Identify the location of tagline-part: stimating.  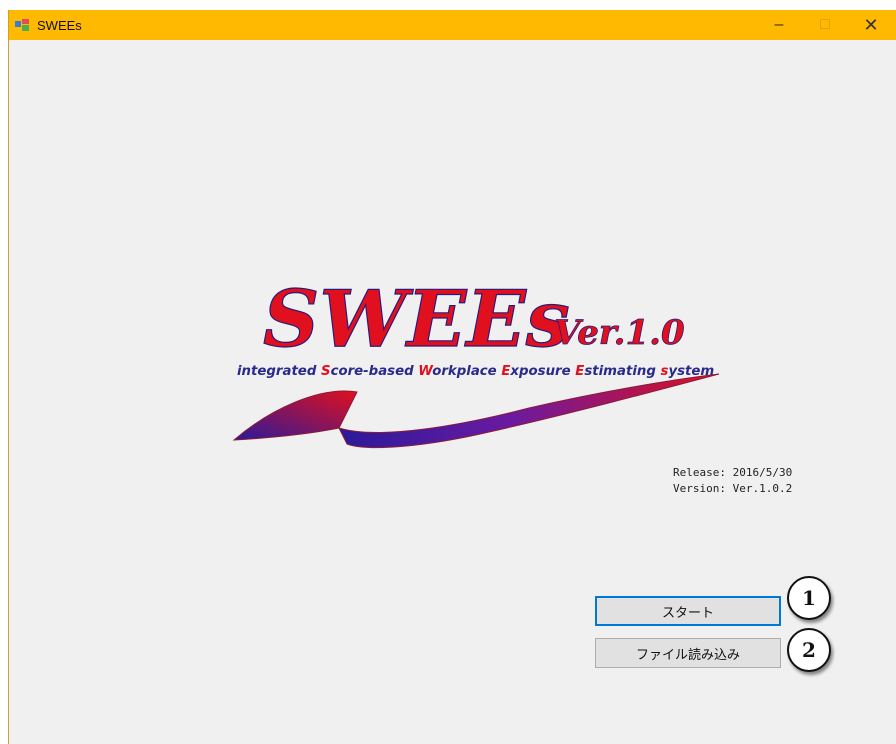
(622, 371).